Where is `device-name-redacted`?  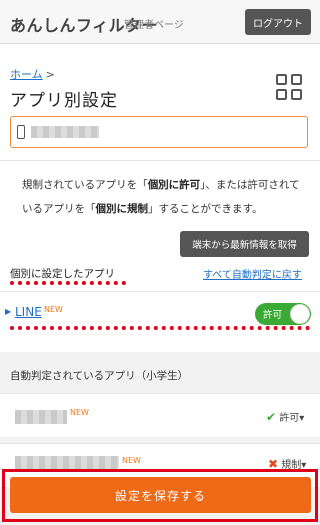 device-name-redacted is located at coordinates (65, 132).